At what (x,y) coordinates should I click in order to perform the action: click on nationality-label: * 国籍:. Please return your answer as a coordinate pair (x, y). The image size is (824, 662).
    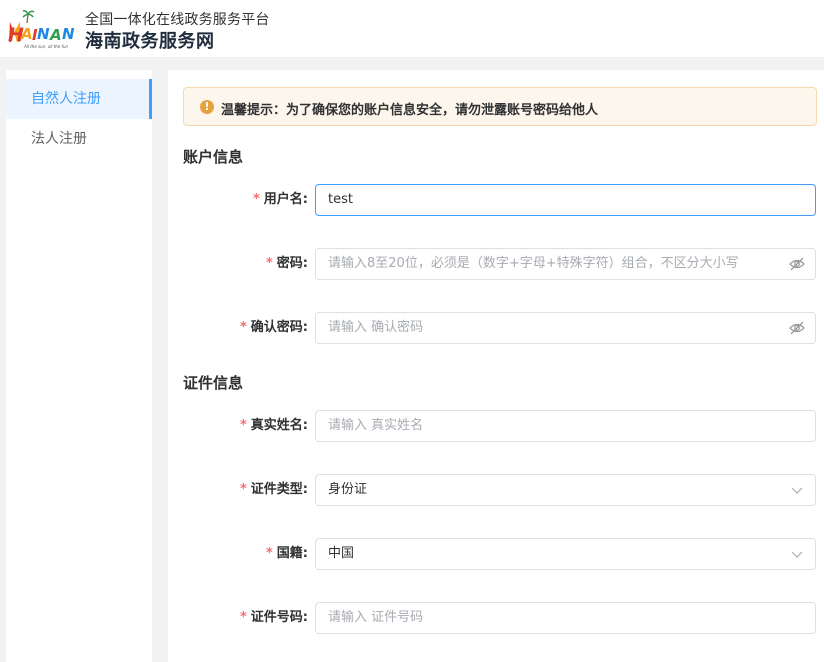
    Looking at the image, I should click on (286, 553).